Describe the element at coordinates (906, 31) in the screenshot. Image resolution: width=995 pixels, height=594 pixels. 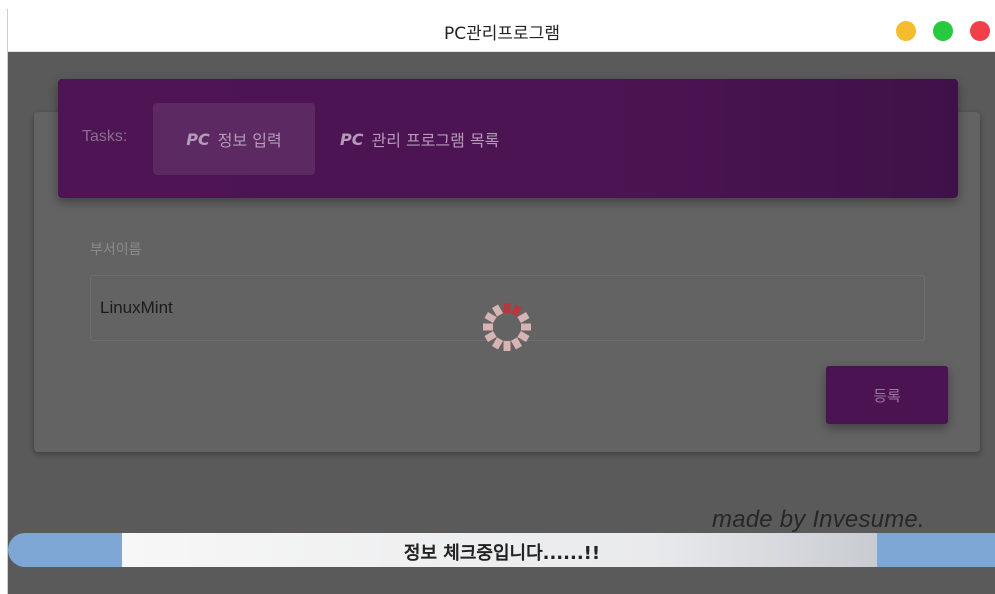
I see `minimize-button` at that location.